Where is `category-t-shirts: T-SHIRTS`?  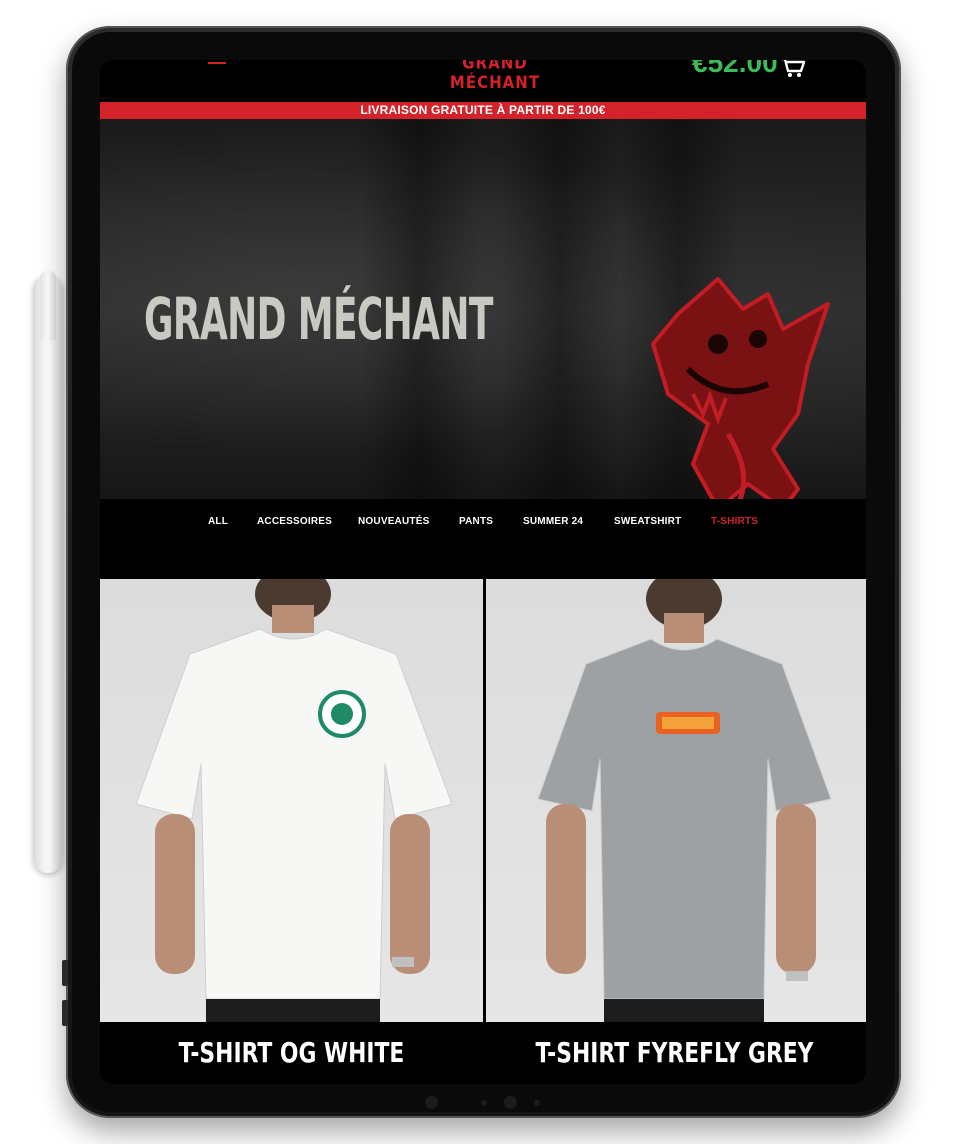
category-t-shirts: T-SHIRTS is located at coordinates (734, 522).